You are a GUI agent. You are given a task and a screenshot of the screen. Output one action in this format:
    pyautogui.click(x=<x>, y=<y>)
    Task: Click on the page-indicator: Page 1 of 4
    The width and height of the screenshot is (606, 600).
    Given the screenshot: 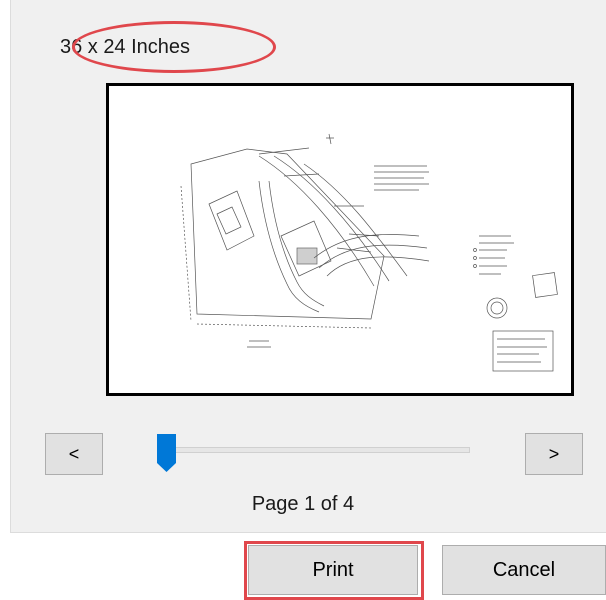 What is the action you would take?
    pyautogui.click(x=303, y=504)
    